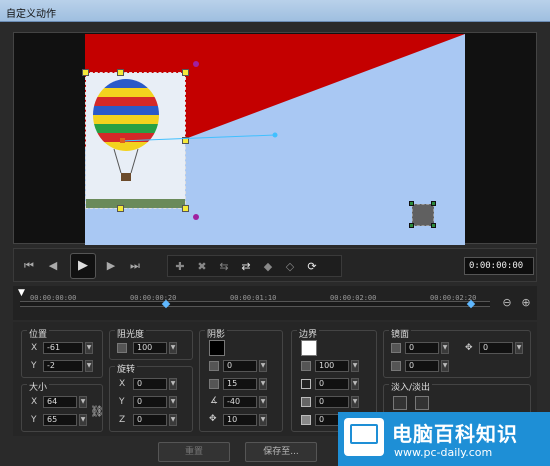  I want to click on play-icon: ▶, so click(83, 265).